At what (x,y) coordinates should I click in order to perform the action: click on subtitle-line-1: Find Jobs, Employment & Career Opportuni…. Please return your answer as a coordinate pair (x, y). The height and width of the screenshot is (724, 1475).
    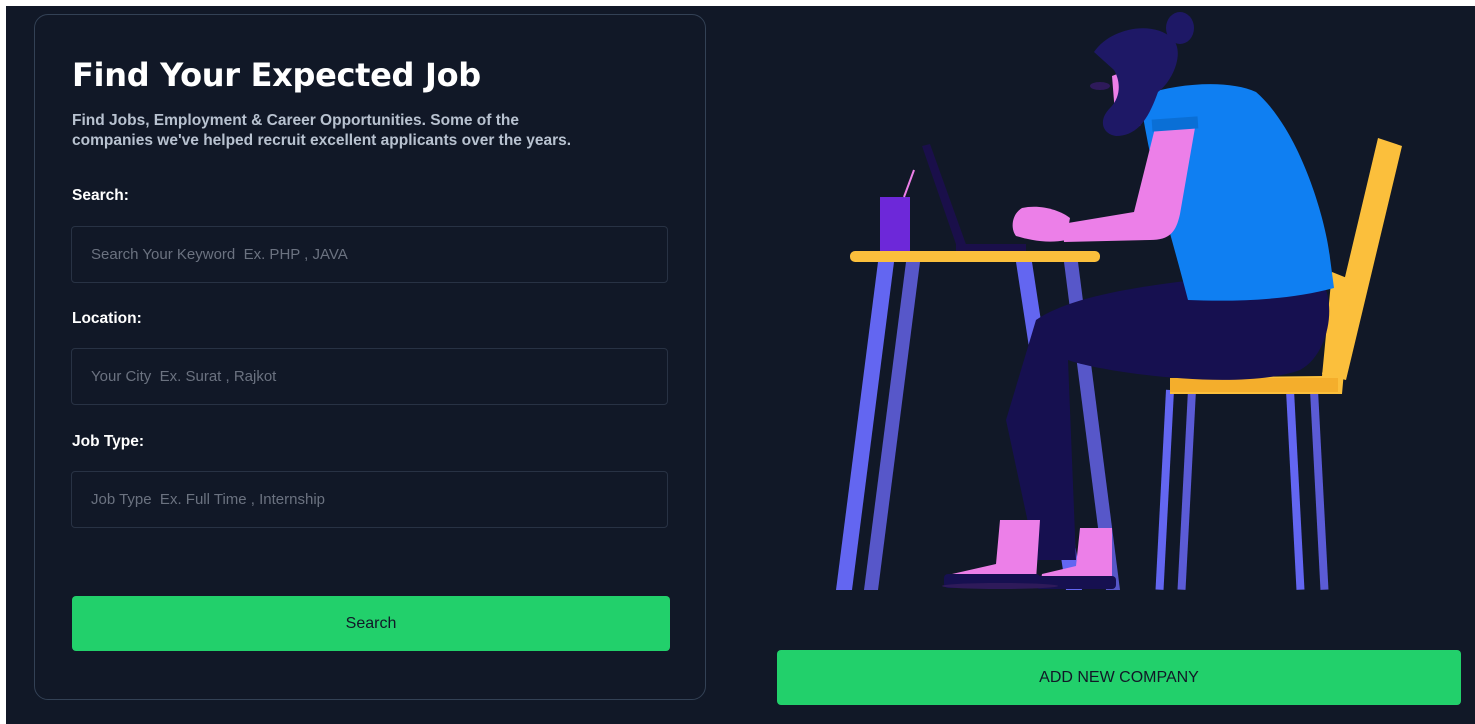
    Looking at the image, I should click on (295, 120).